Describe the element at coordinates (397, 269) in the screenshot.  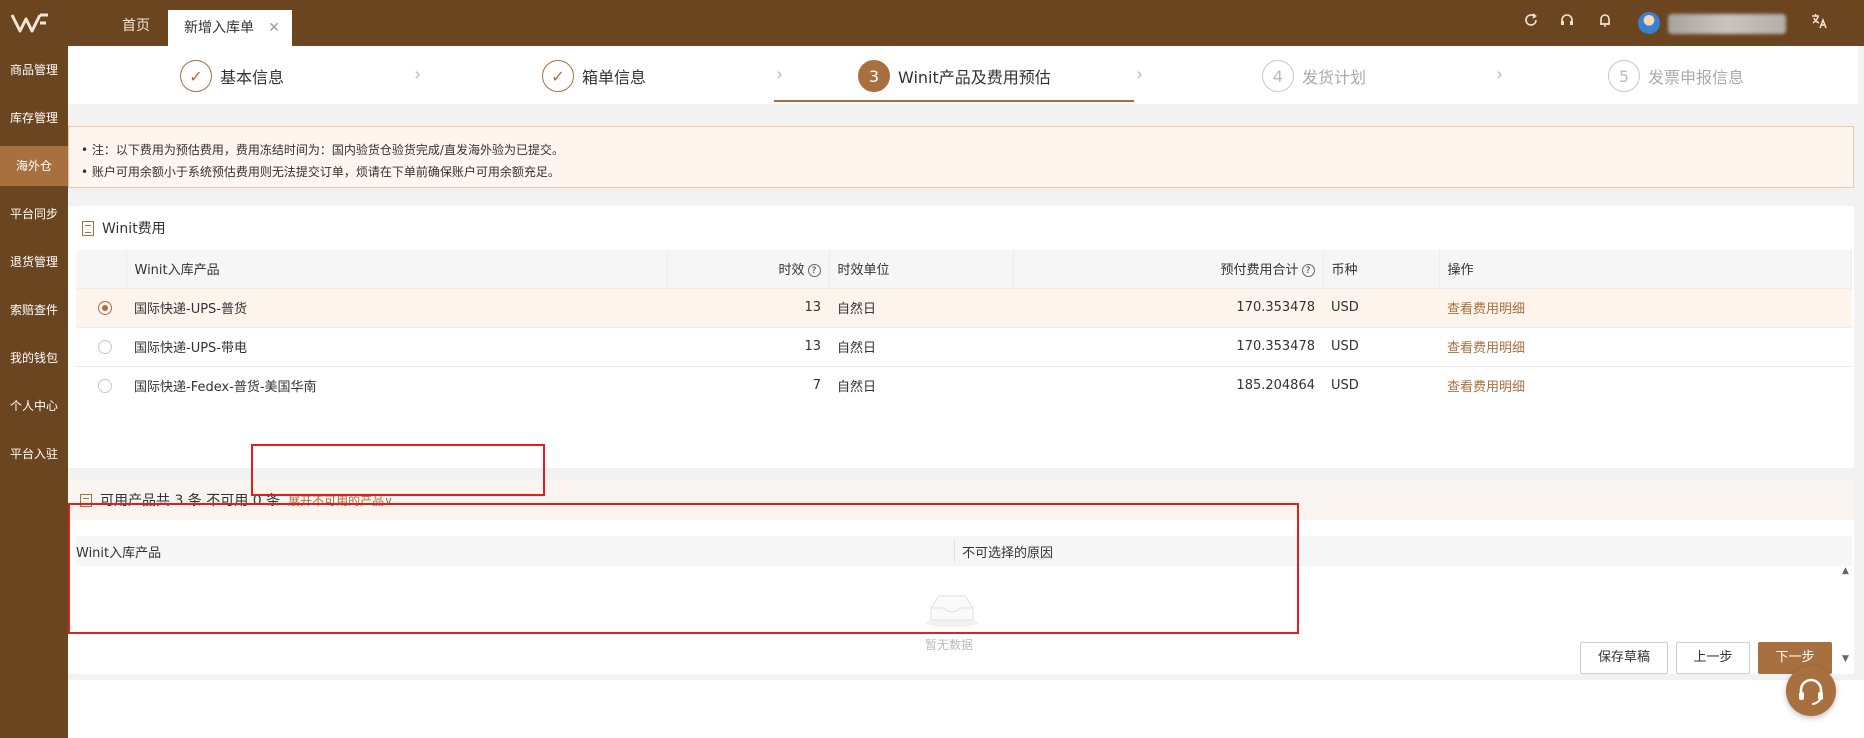
I see `column-header: Winit入库产品` at that location.